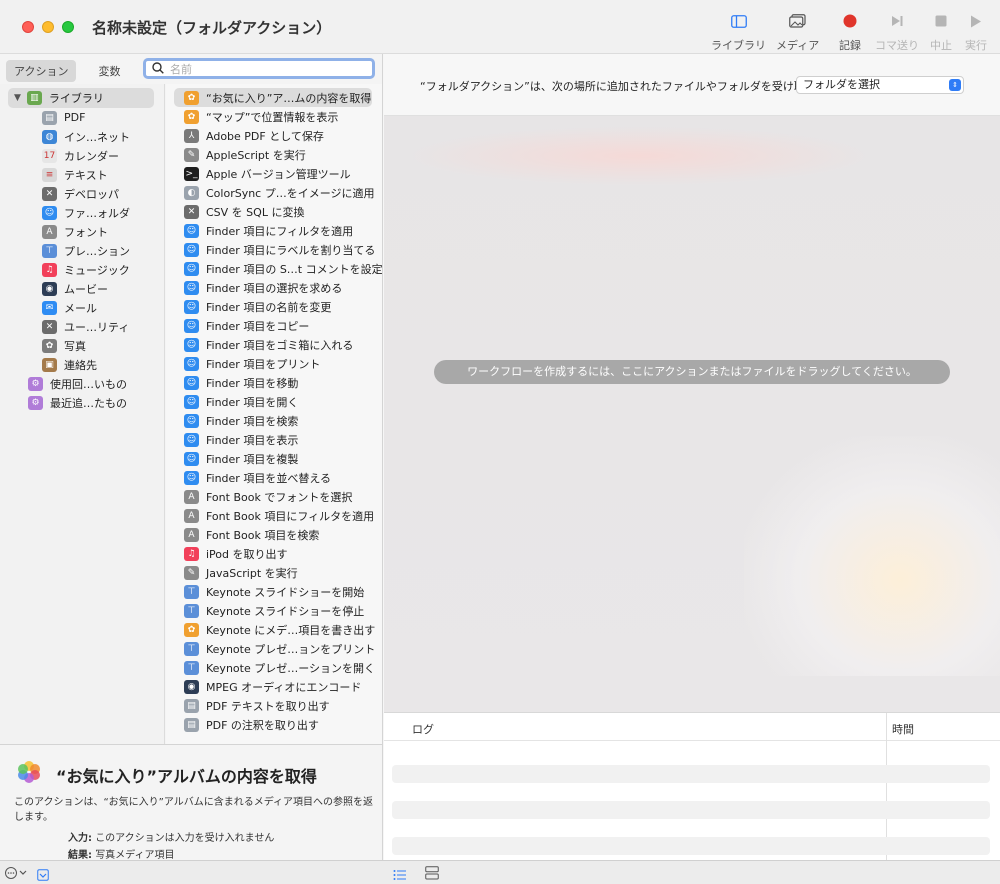  Describe the element at coordinates (181, 69) in the screenshot. I see `search-input: 名前` at that location.